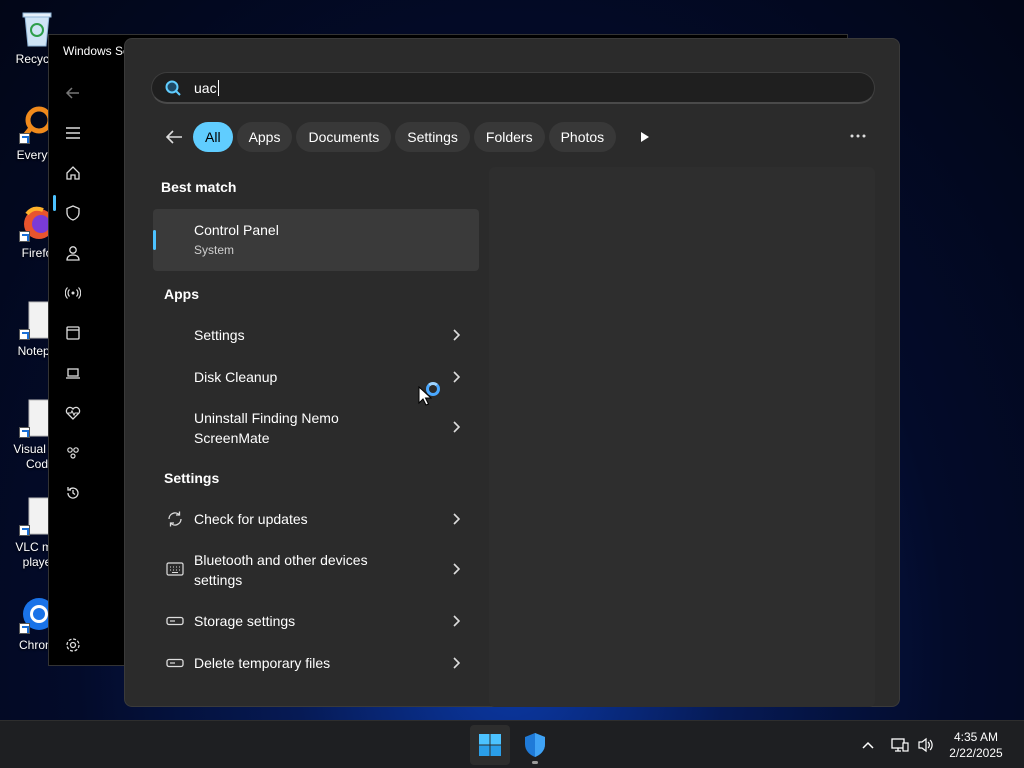 The height and width of the screenshot is (768, 1024). Describe the element at coordinates (73, 253) in the screenshot. I see `person-icon` at that location.